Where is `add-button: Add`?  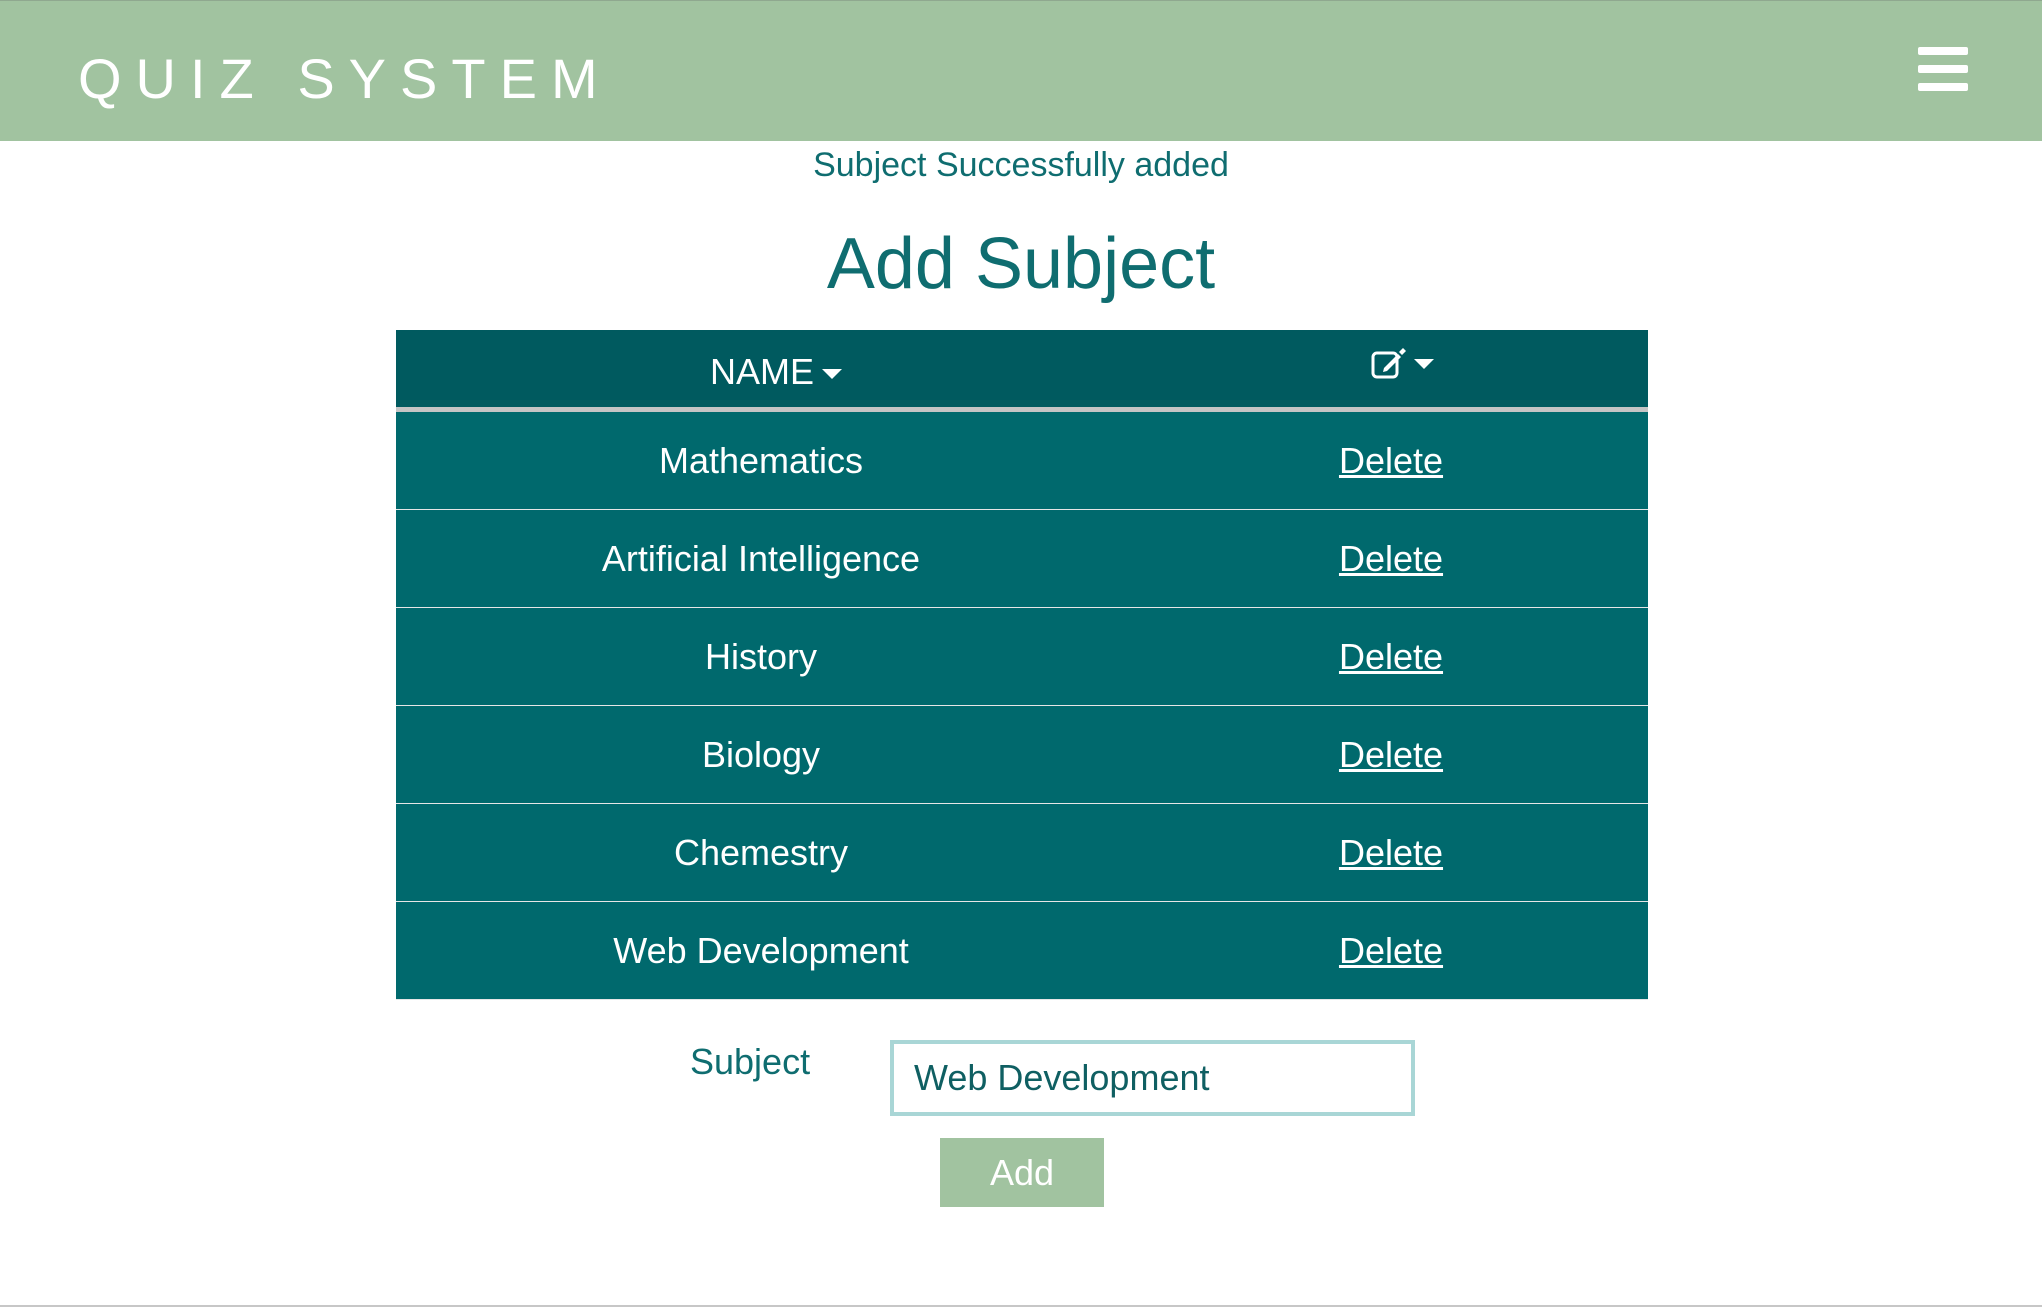
add-button: Add is located at coordinates (1022, 1172).